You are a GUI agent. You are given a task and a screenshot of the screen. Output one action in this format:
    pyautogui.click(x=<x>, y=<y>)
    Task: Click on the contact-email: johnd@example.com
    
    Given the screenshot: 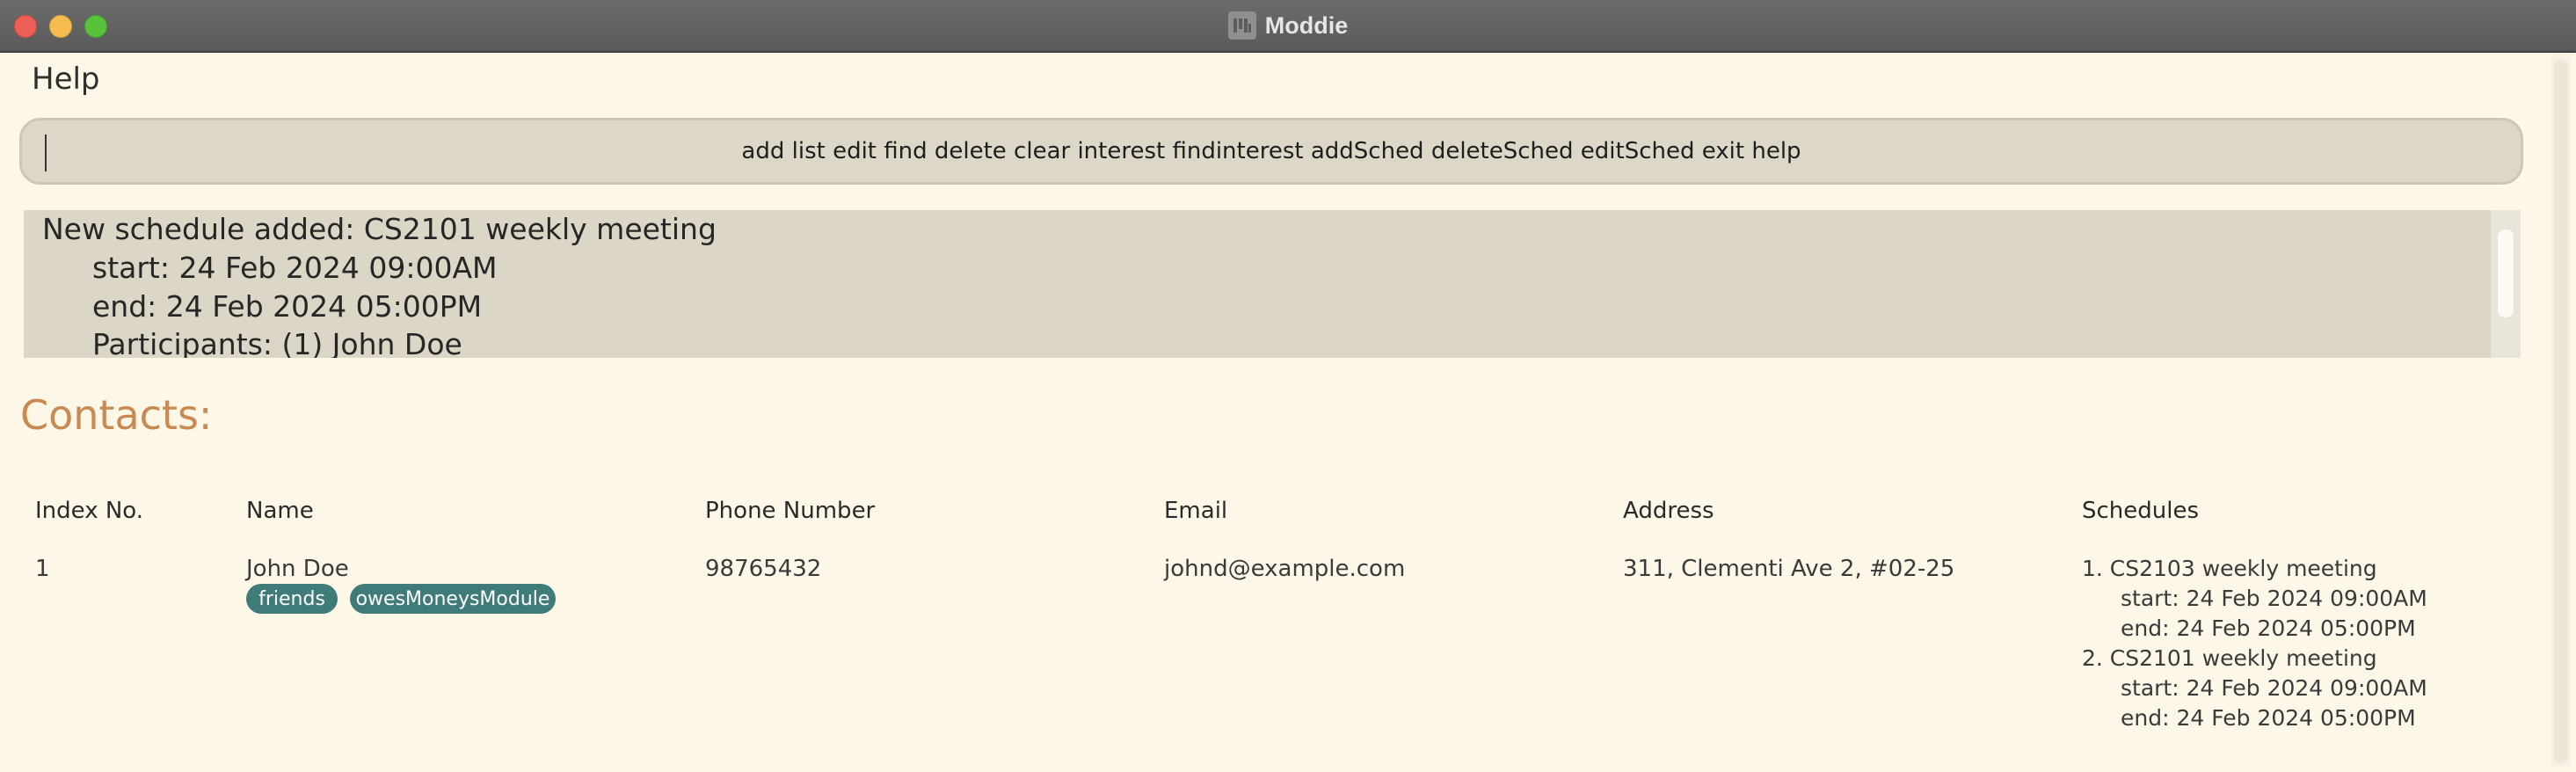 What is the action you would take?
    pyautogui.click(x=1285, y=569)
    